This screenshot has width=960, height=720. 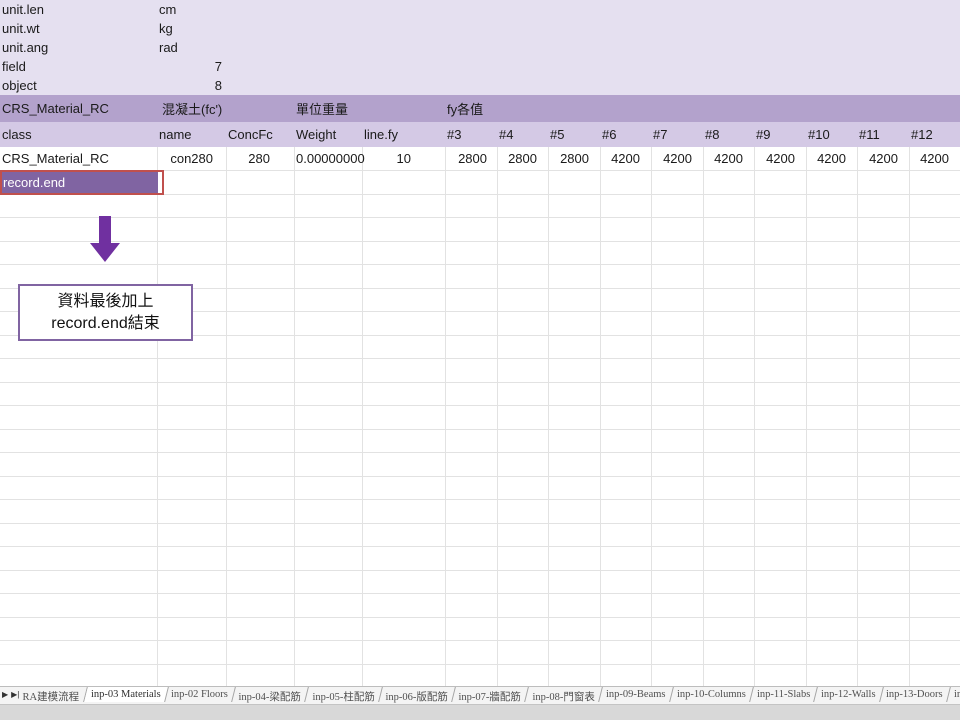 What do you see at coordinates (416, 697) in the screenshot?
I see `sheet-tab-label: inp-06-版配筋` at bounding box center [416, 697].